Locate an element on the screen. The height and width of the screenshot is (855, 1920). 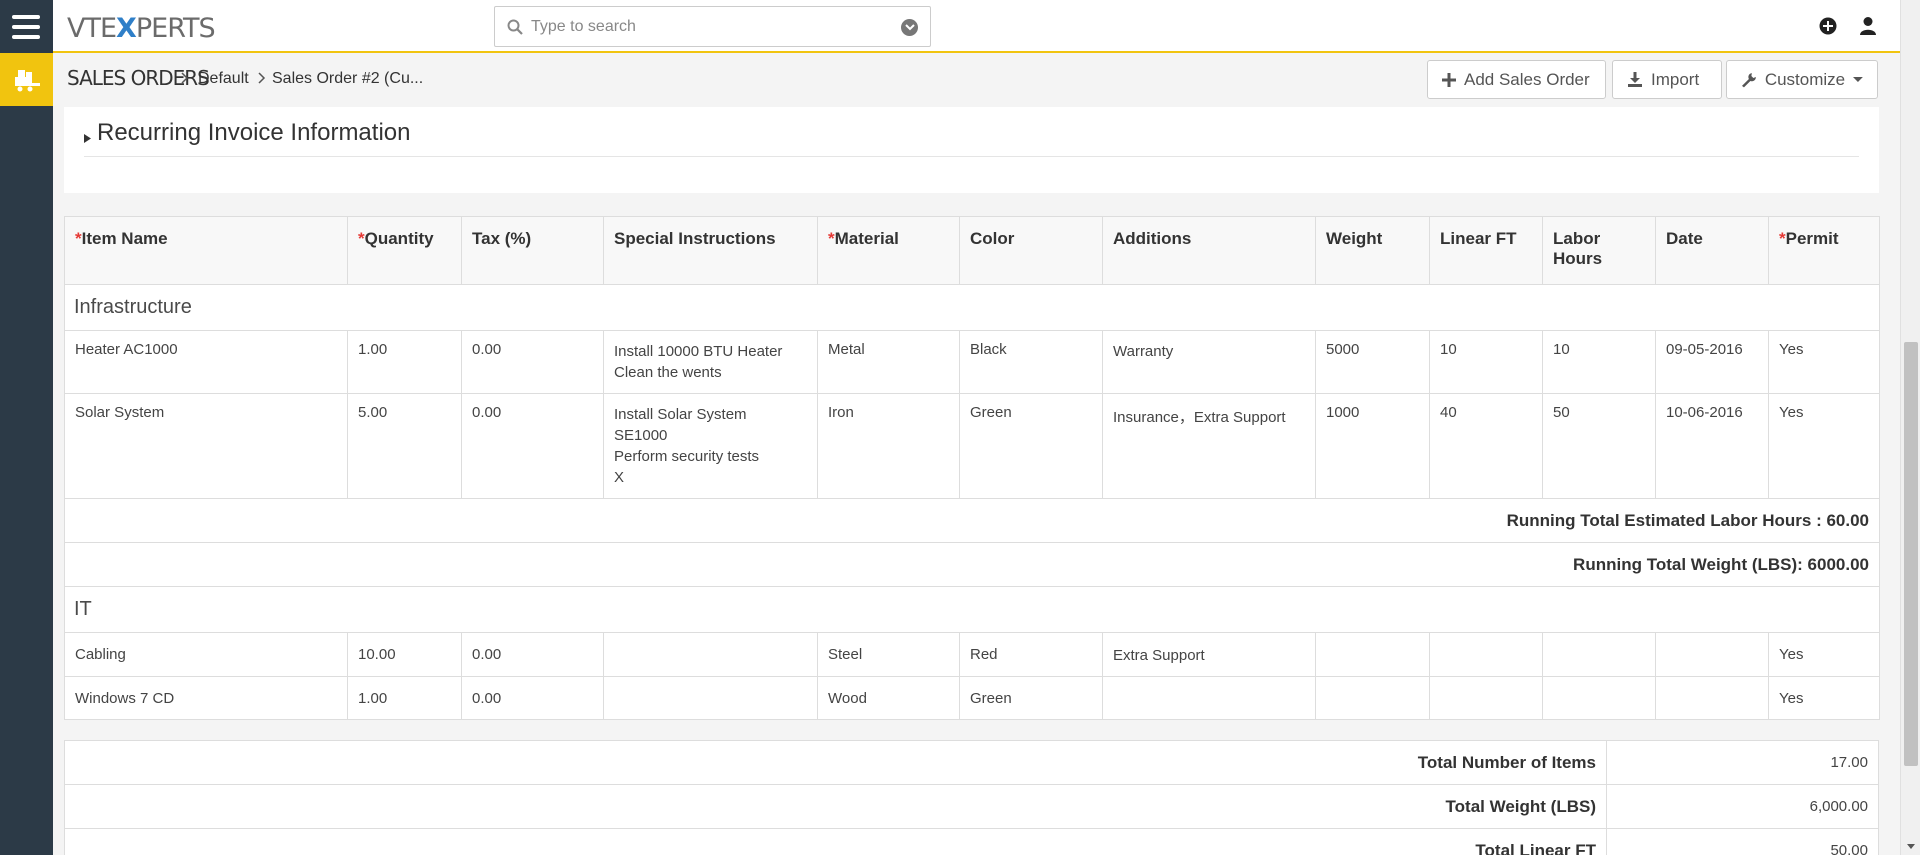
top-bar: VTEXPERTS is located at coordinates (976, 26).